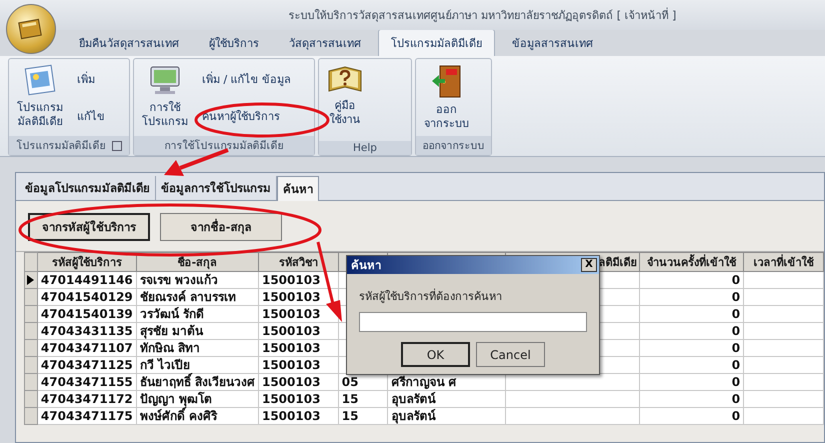 The image size is (825, 443). Describe the element at coordinates (196, 162) in the screenshot. I see `annotation-arrow` at that location.